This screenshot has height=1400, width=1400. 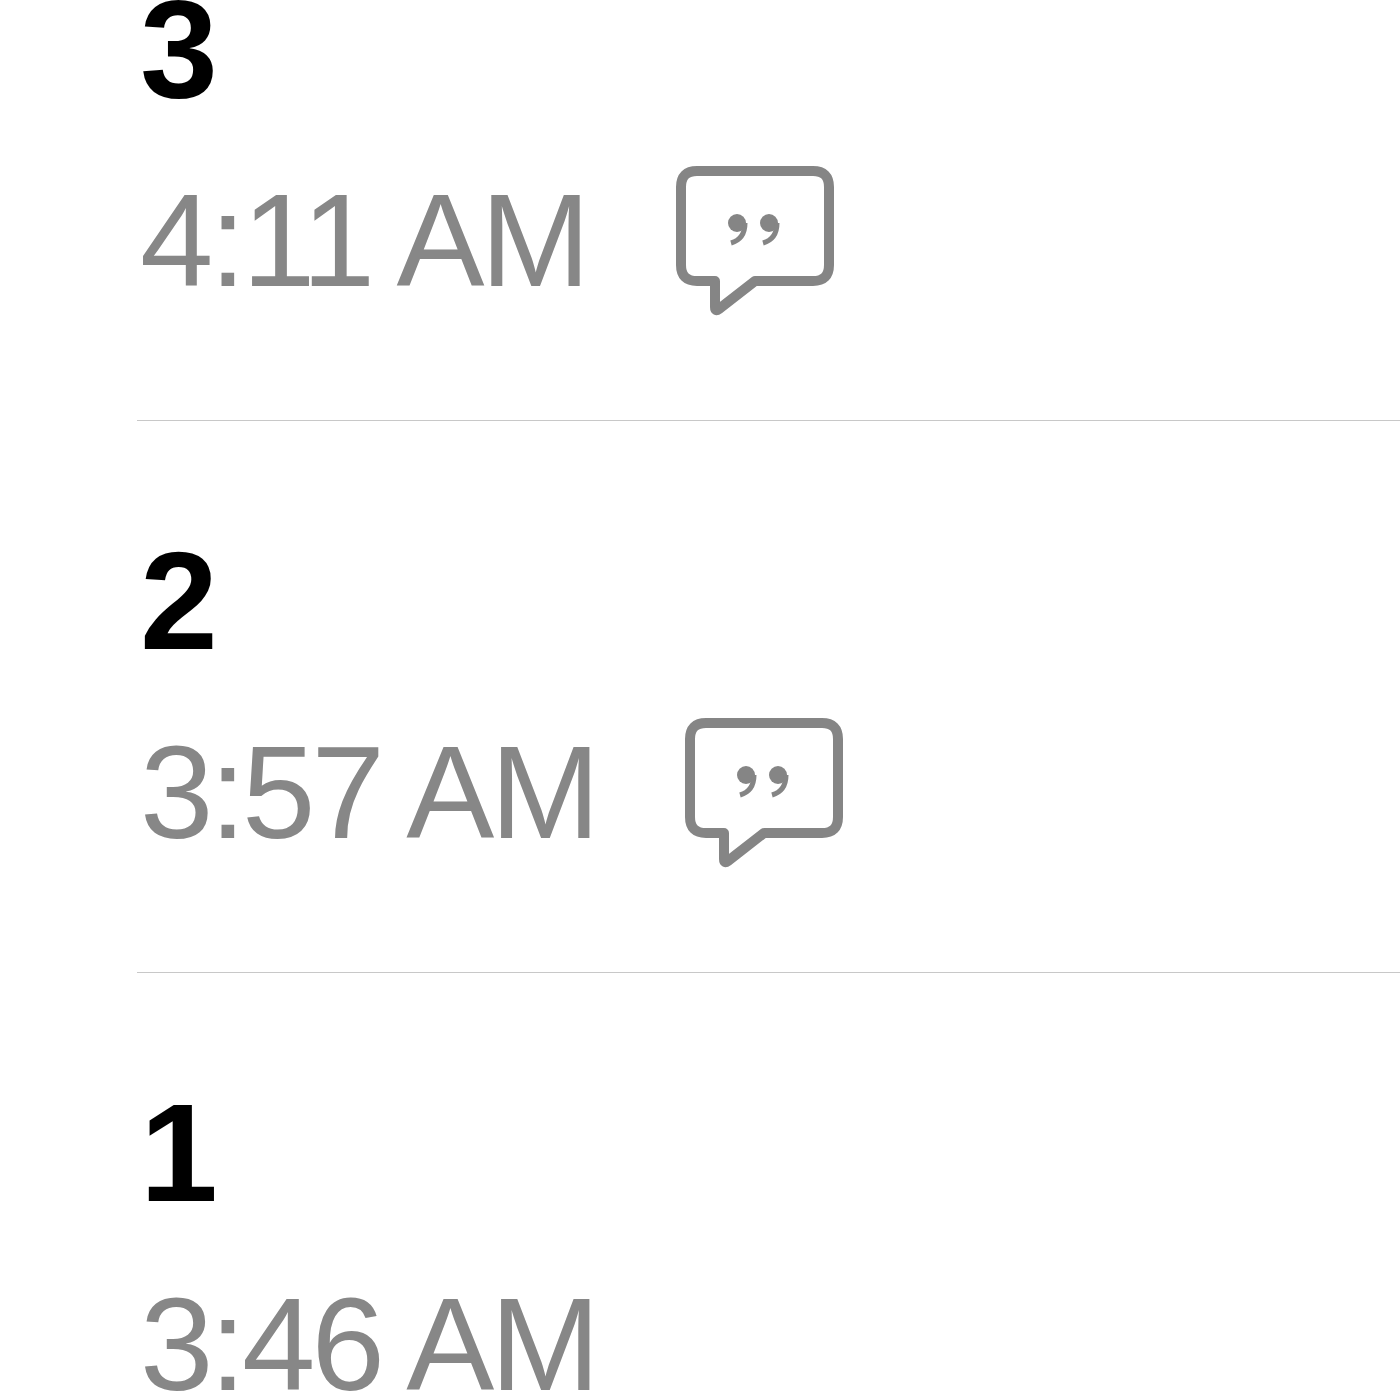 I want to click on entry-number: 2, so click(x=178, y=601).